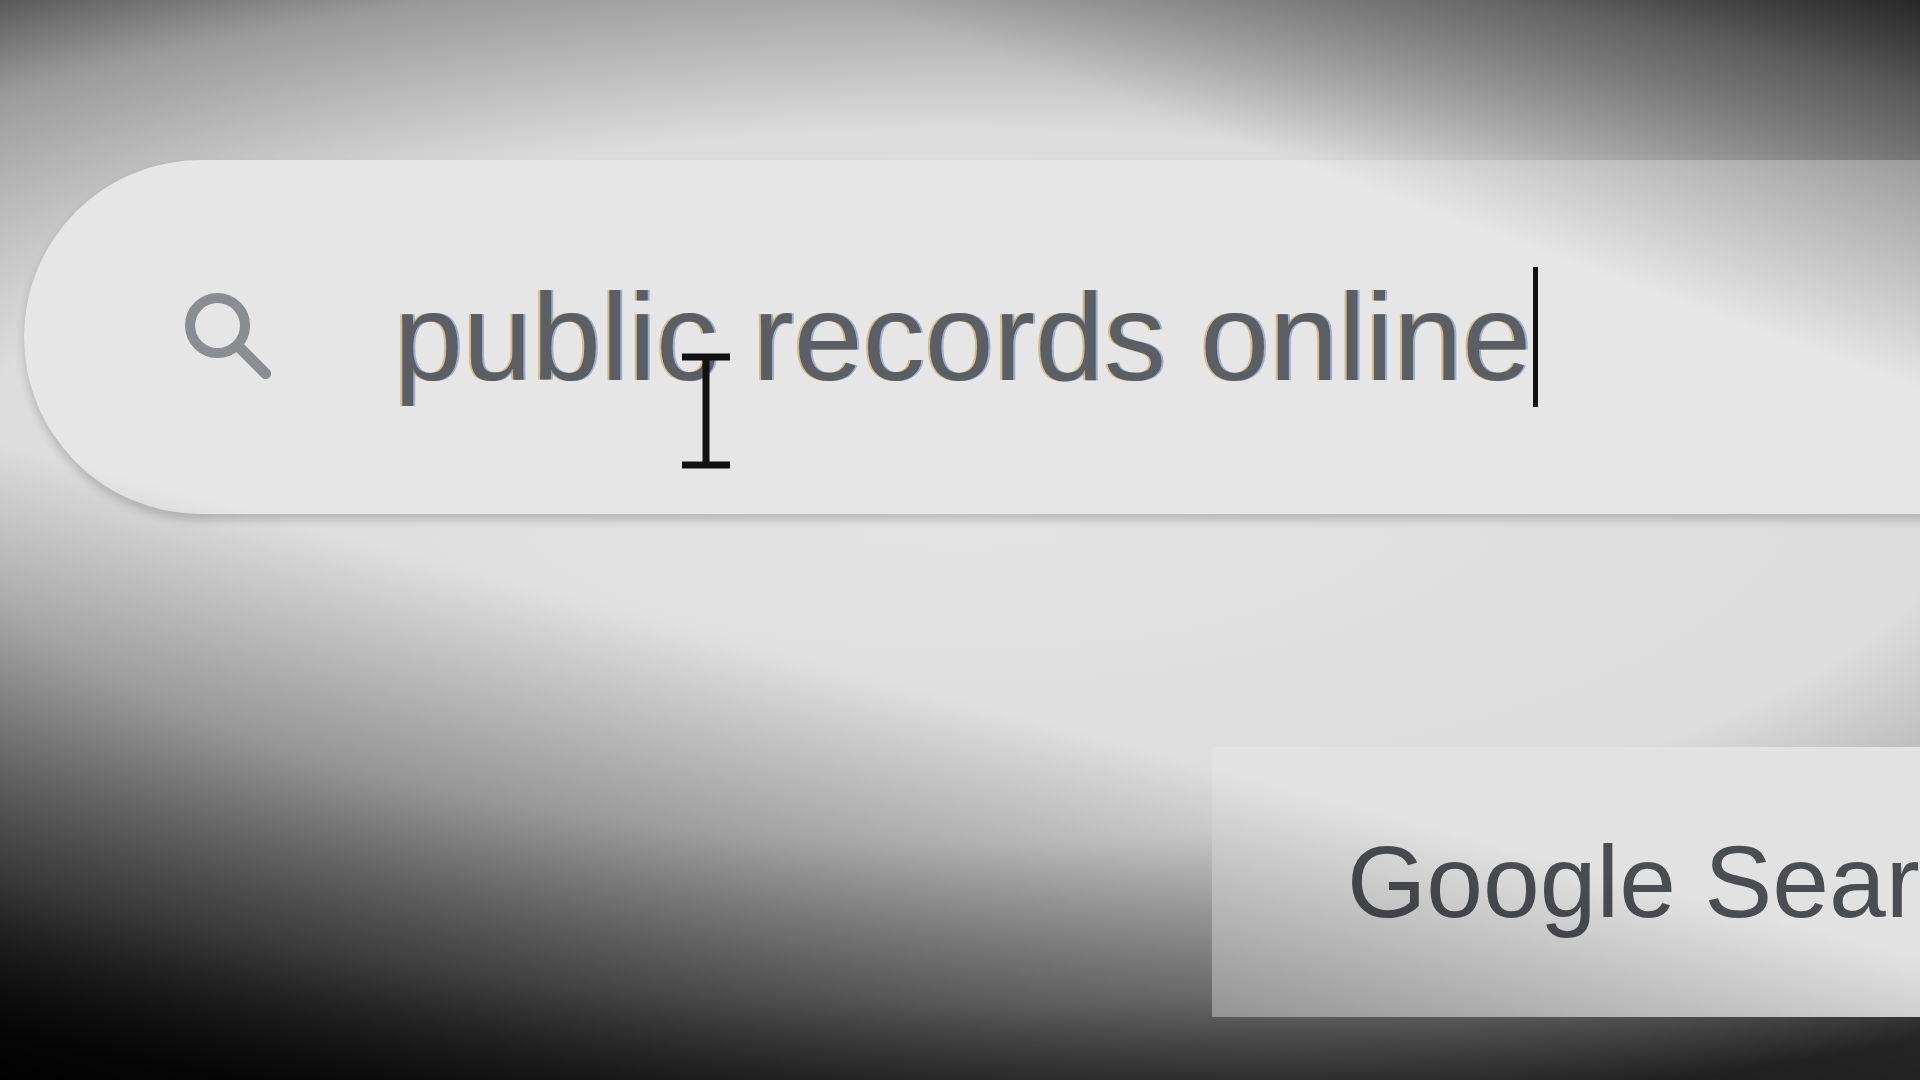  Describe the element at coordinates (1566, 882) in the screenshot. I see `search-button: Google Sear` at that location.